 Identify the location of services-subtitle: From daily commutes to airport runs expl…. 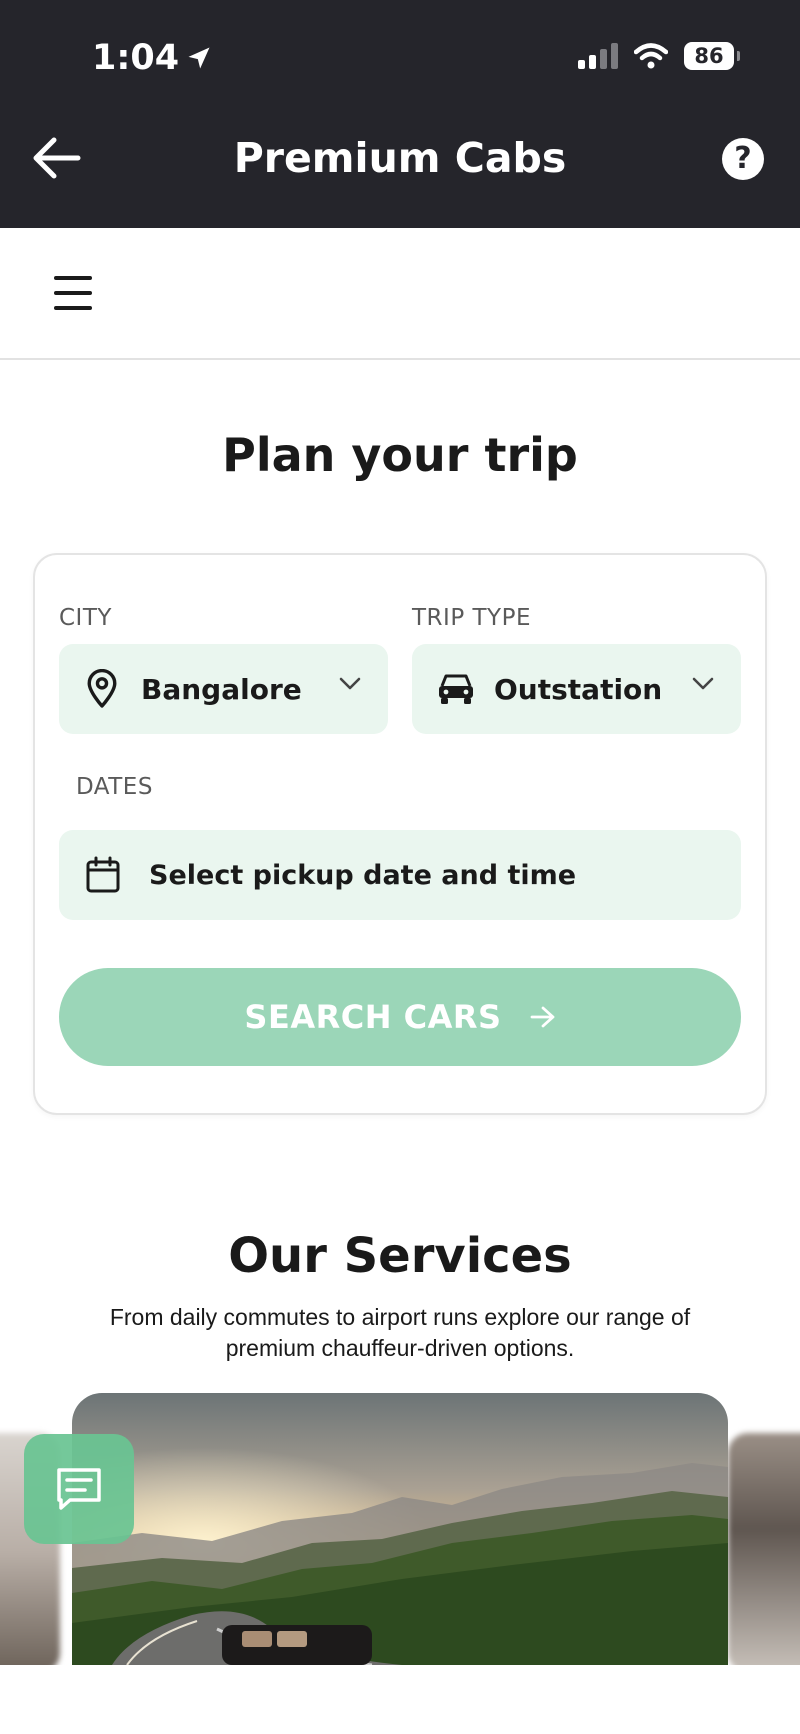
(400, 1332).